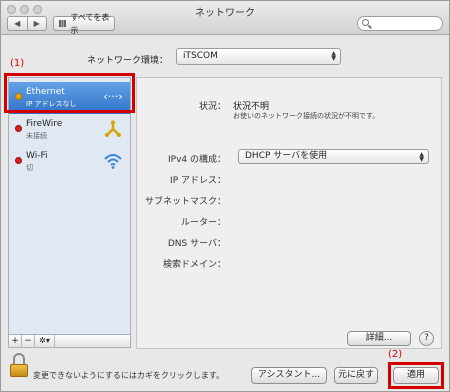 This screenshot has height=392, width=450. I want to click on dns-server-label: DNS サーバ：, so click(196, 244).